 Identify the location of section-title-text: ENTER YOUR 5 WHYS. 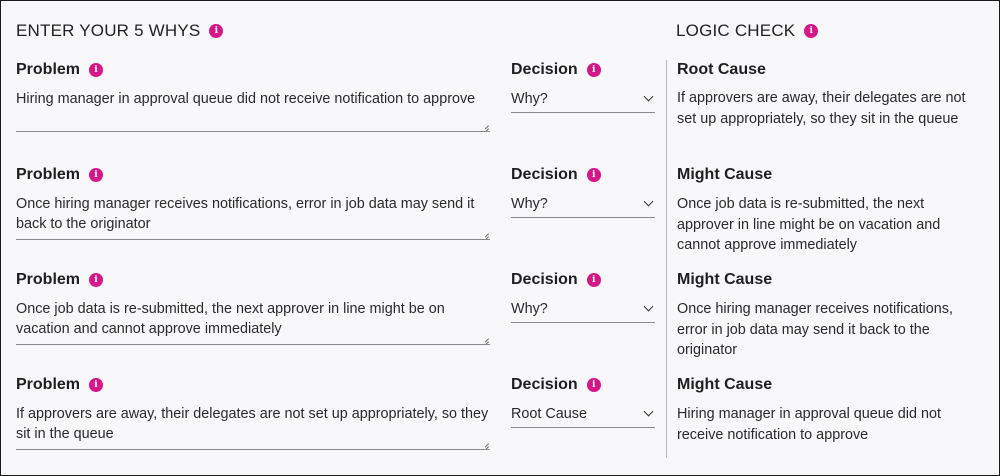
(108, 30).